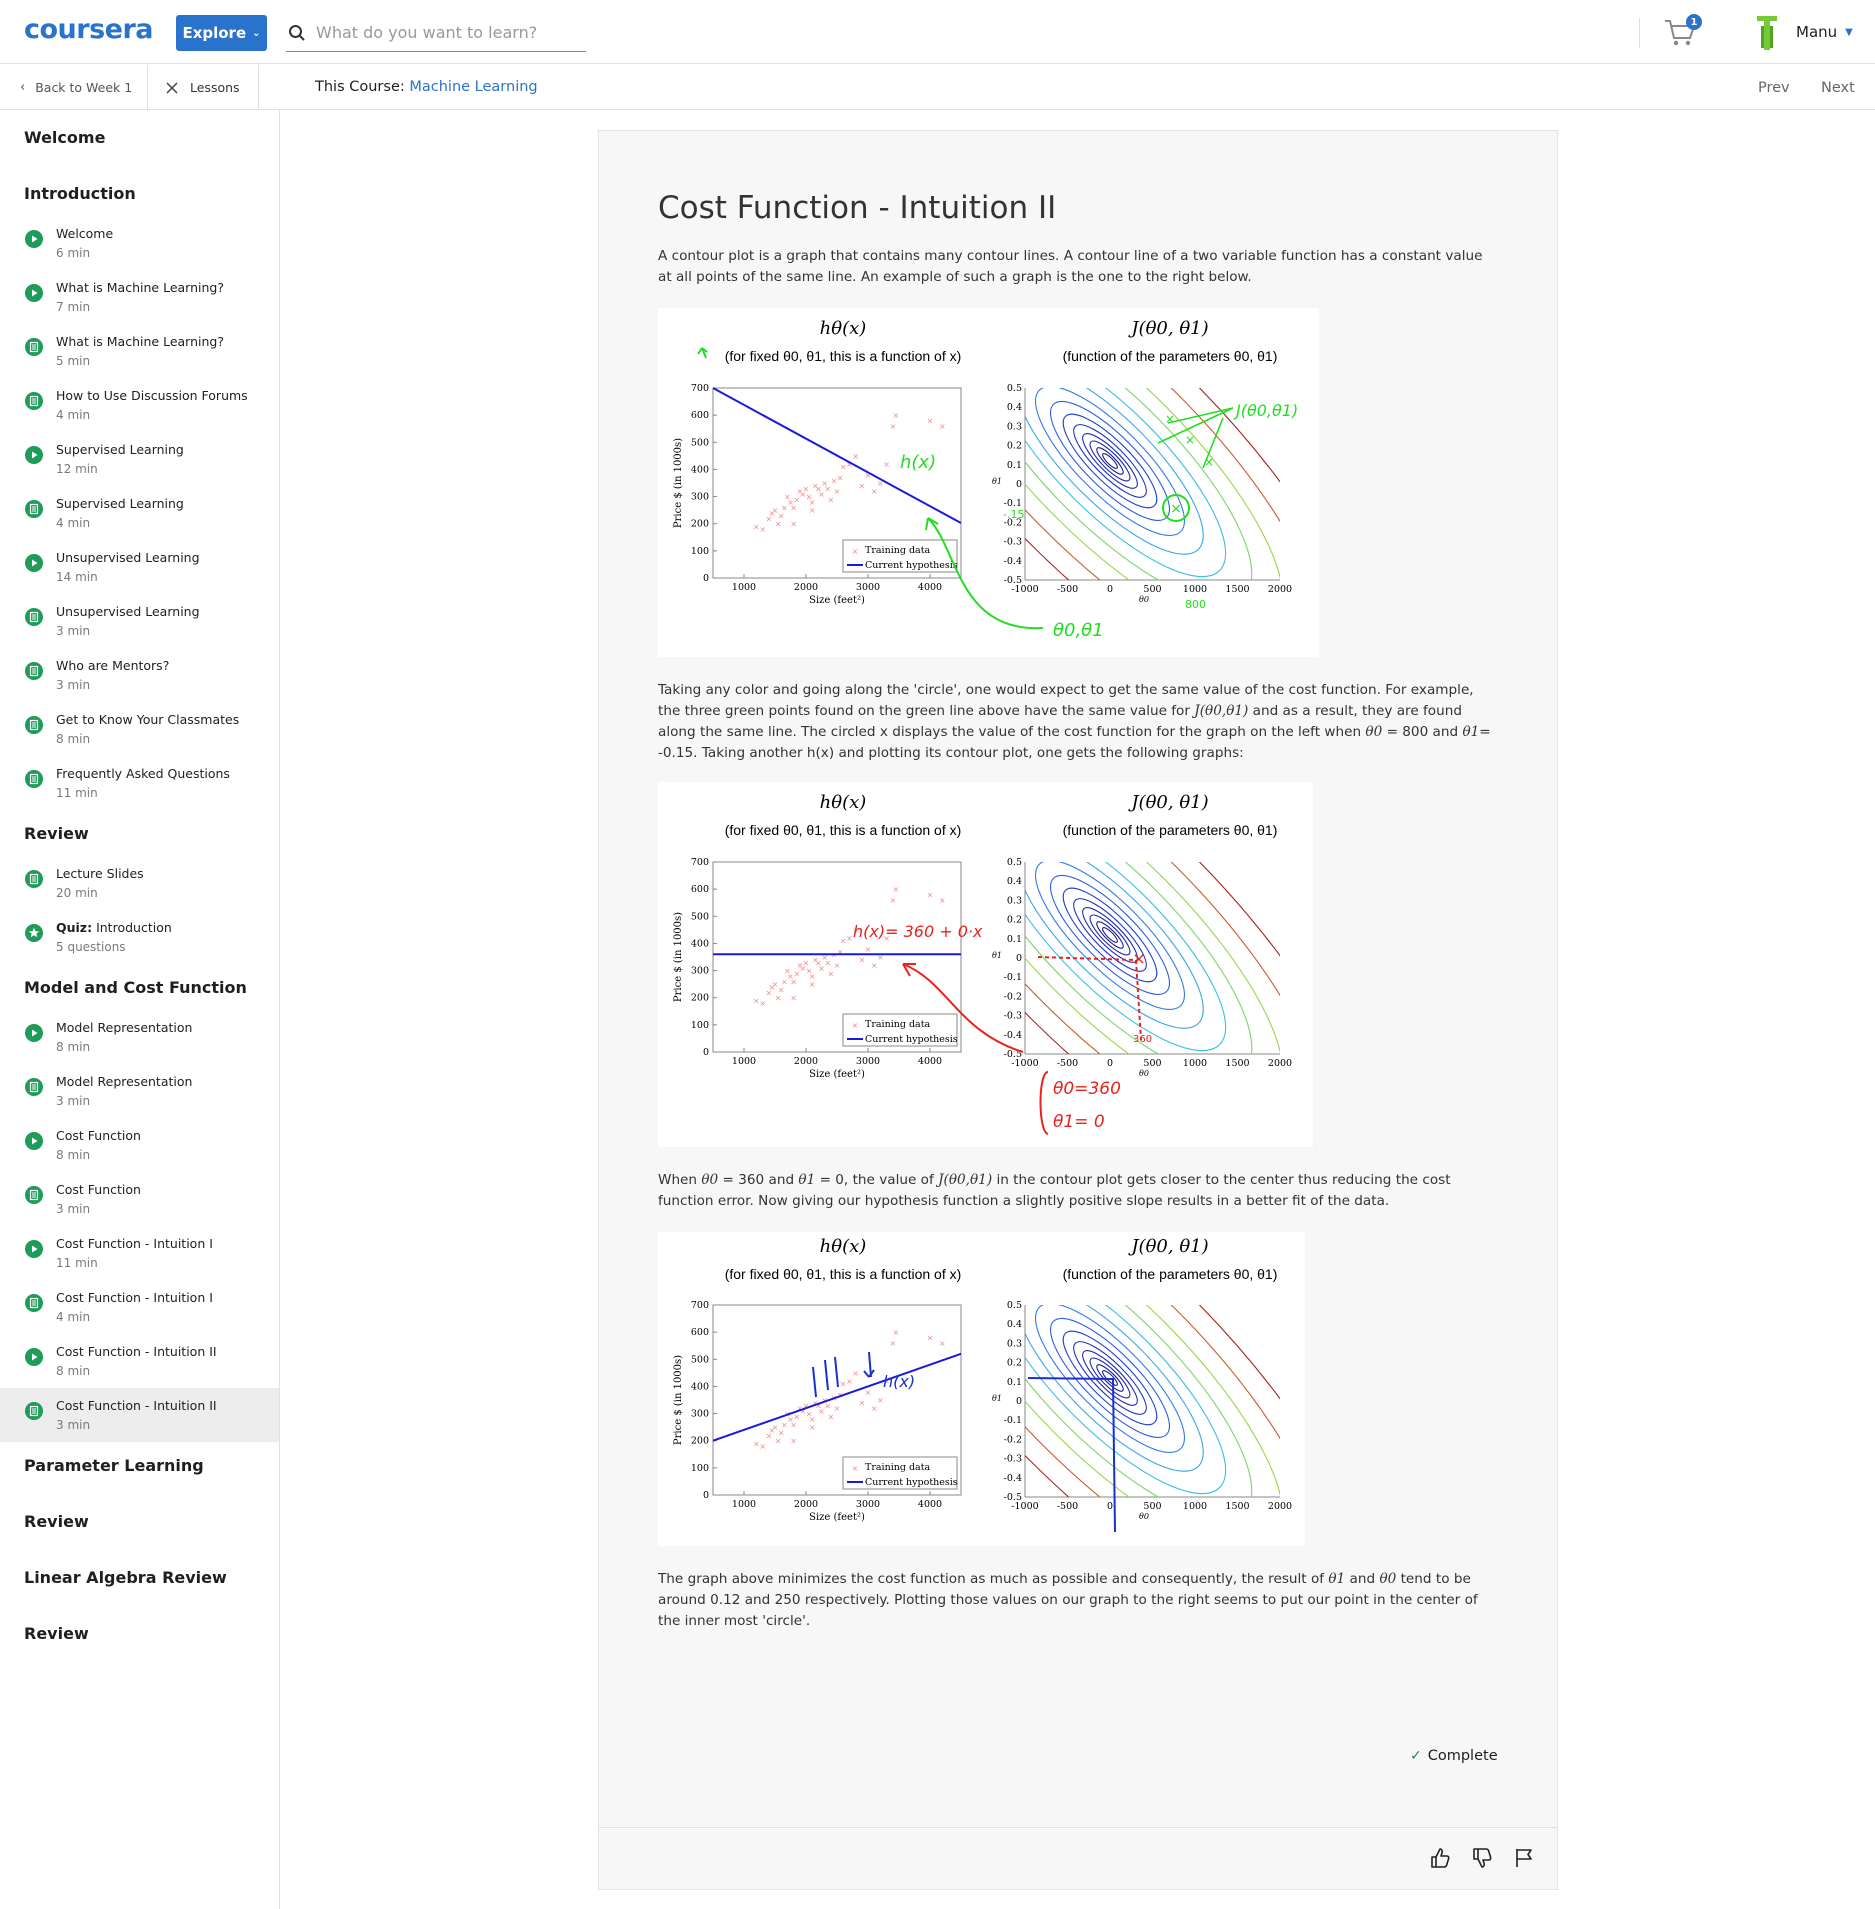 The image size is (1875, 1909). What do you see at coordinates (139, 883) in the screenshot?
I see `sidebar-lesson-item: Lecture Slides 20 min` at bounding box center [139, 883].